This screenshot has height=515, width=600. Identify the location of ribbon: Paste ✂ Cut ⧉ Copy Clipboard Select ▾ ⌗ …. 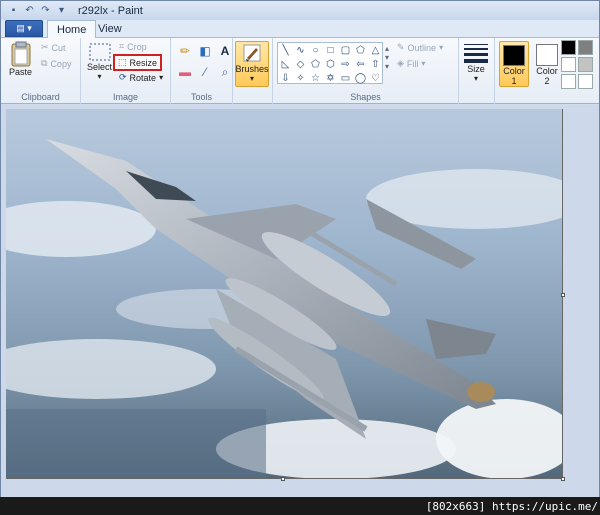
(300, 71).